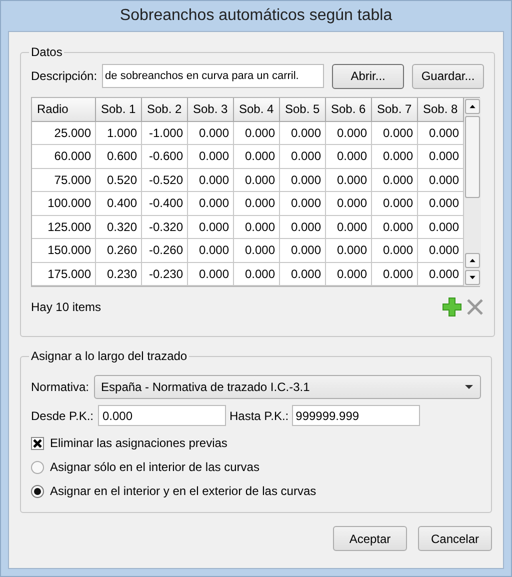 This screenshot has height=577, width=512. I want to click on column-header: Sob. 7, so click(395, 110).